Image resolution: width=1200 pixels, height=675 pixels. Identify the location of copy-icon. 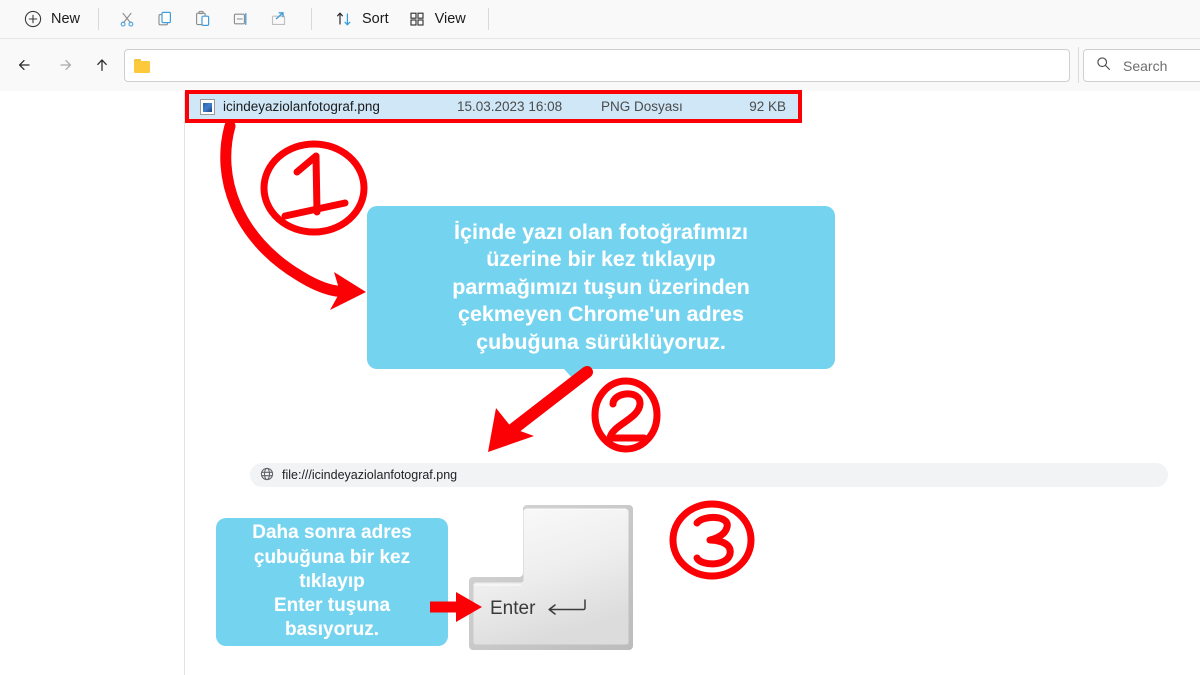
(165, 19).